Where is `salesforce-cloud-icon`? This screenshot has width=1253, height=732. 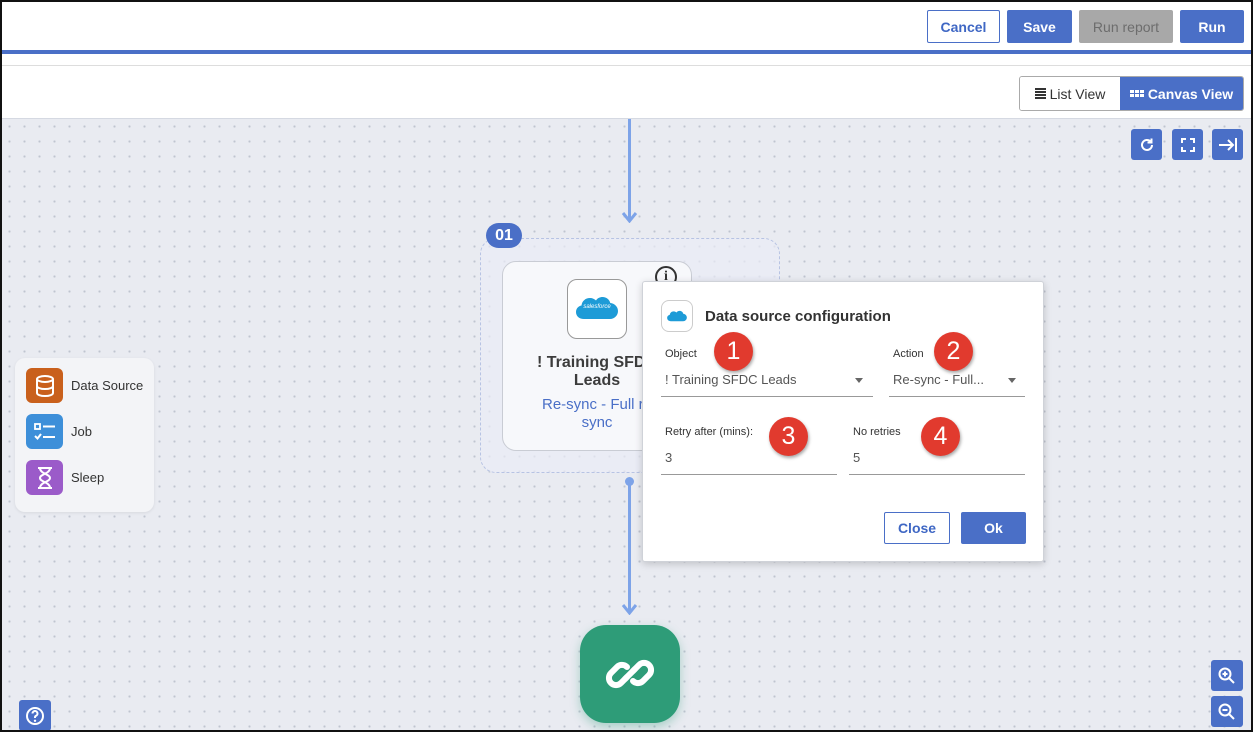 salesforce-cloud-icon is located at coordinates (677, 315).